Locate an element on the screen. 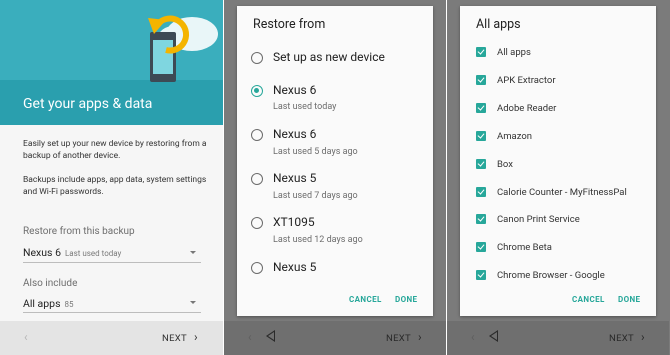 Image resolution: width=670 pixels, height=355 pixels. dialog-title: Restore from is located at coordinates (289, 24).